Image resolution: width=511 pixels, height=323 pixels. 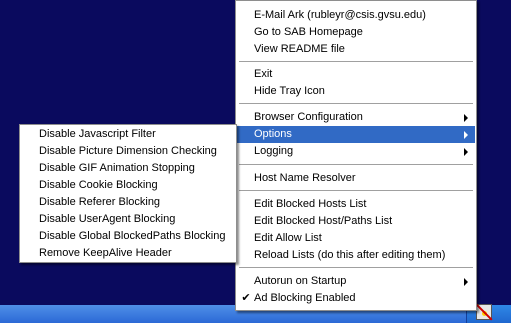 What do you see at coordinates (128, 151) in the screenshot?
I see `option-disable-picture-dimension-checking: Disable Picture Dimension Checking` at bounding box center [128, 151].